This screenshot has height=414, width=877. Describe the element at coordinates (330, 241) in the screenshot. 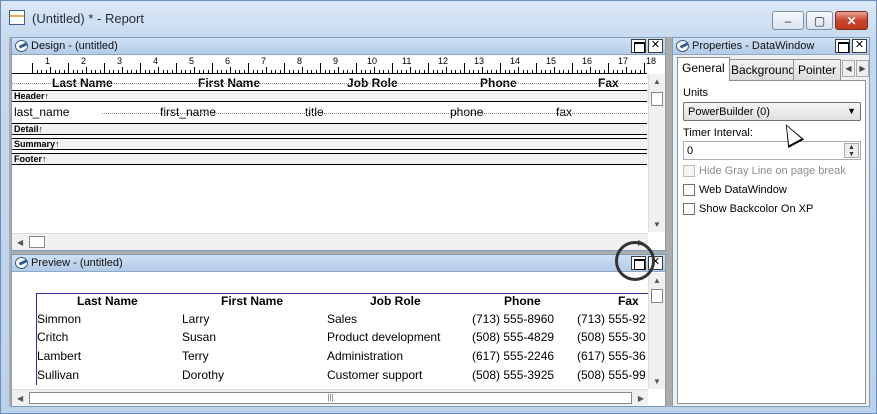

I see `design-horizontal-scrollbar: ◀ ▶` at that location.